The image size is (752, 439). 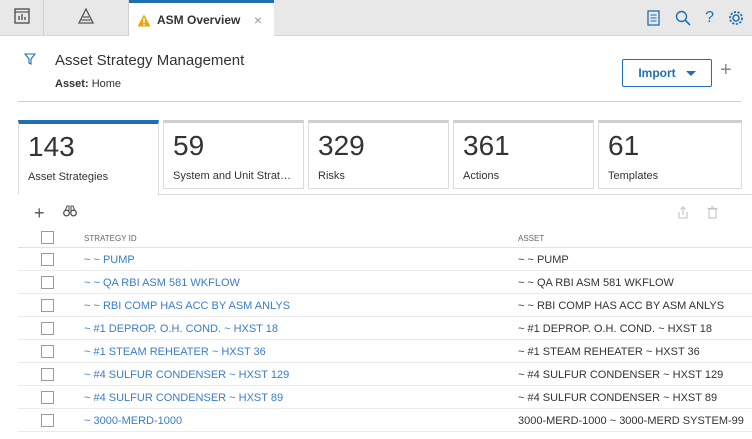 I want to click on card-count: 61, so click(x=624, y=145).